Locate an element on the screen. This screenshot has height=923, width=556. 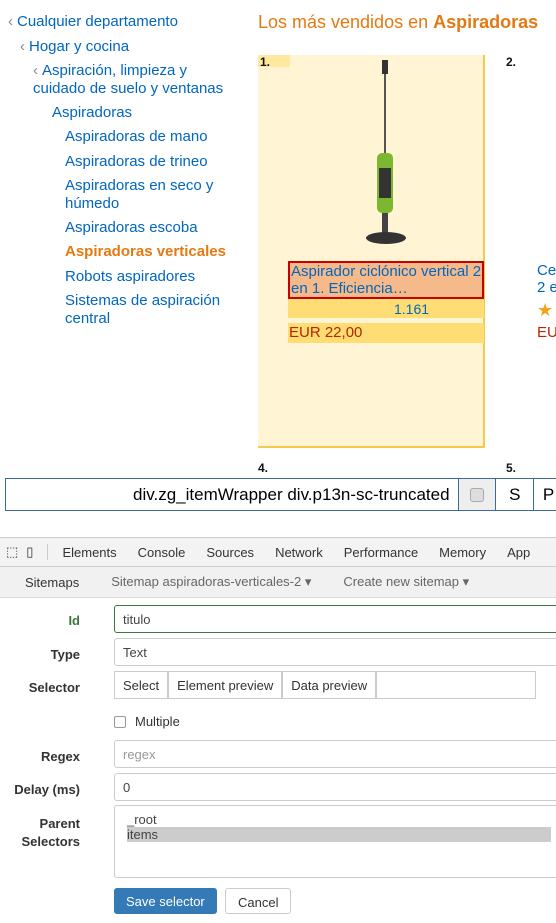
parent-option-items: items is located at coordinates (339, 834).